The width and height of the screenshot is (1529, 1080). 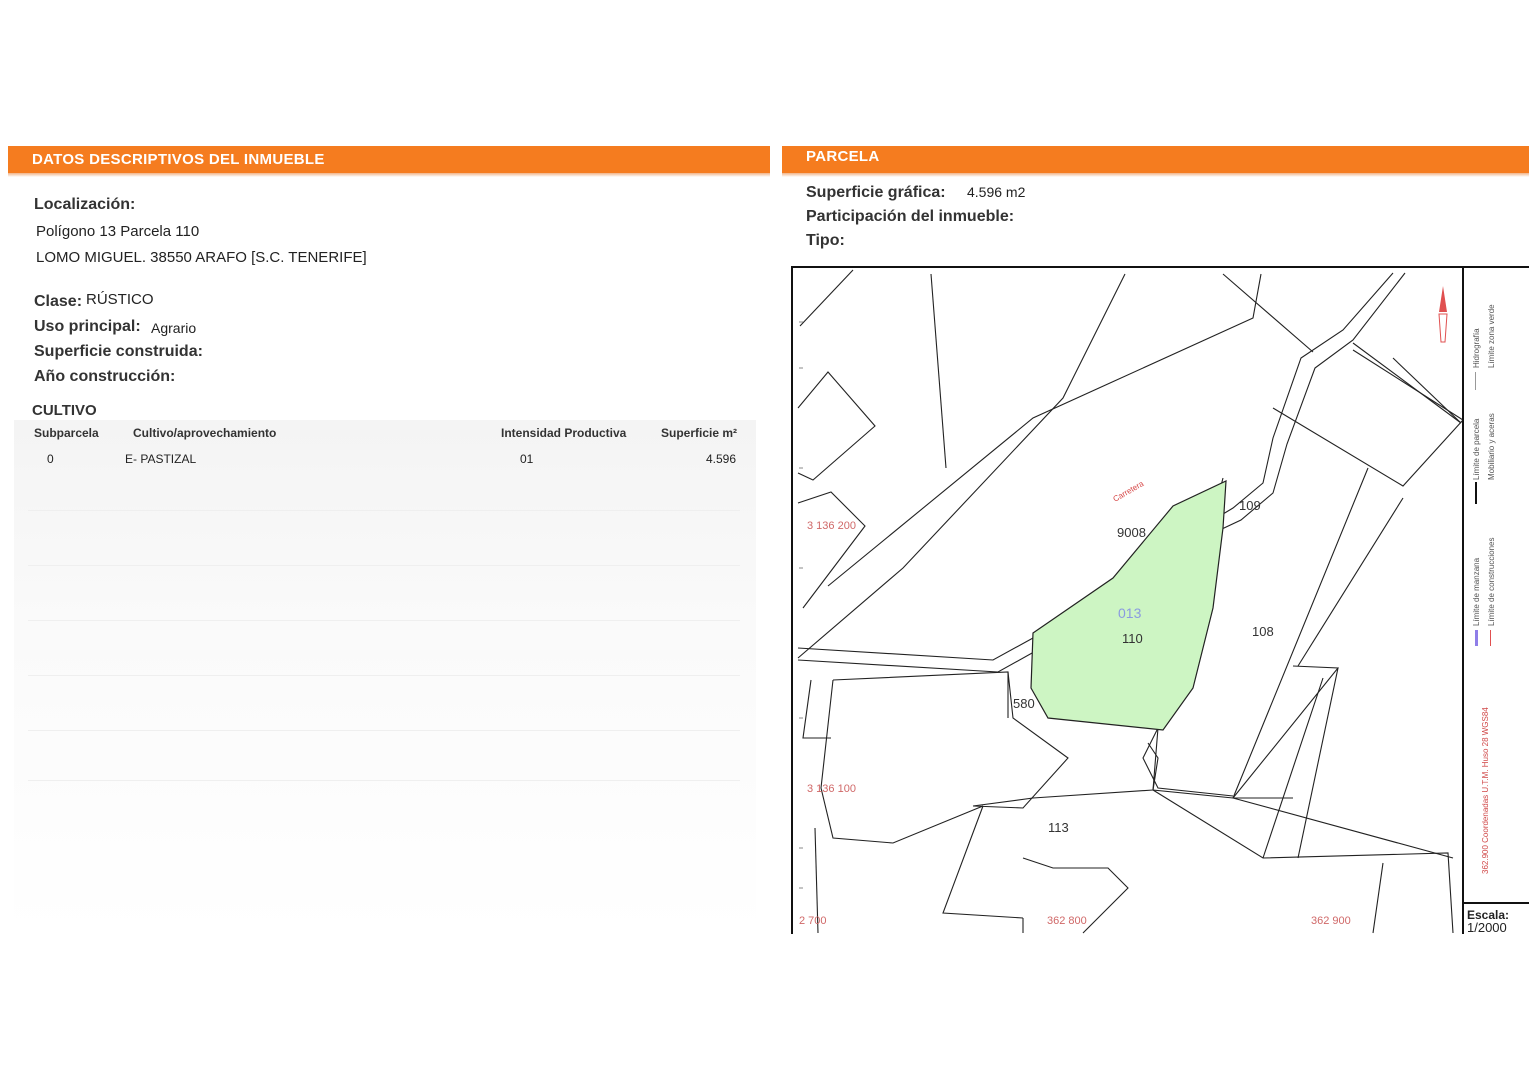 I want to click on legend-swatch-parcela, so click(x=1476, y=493).